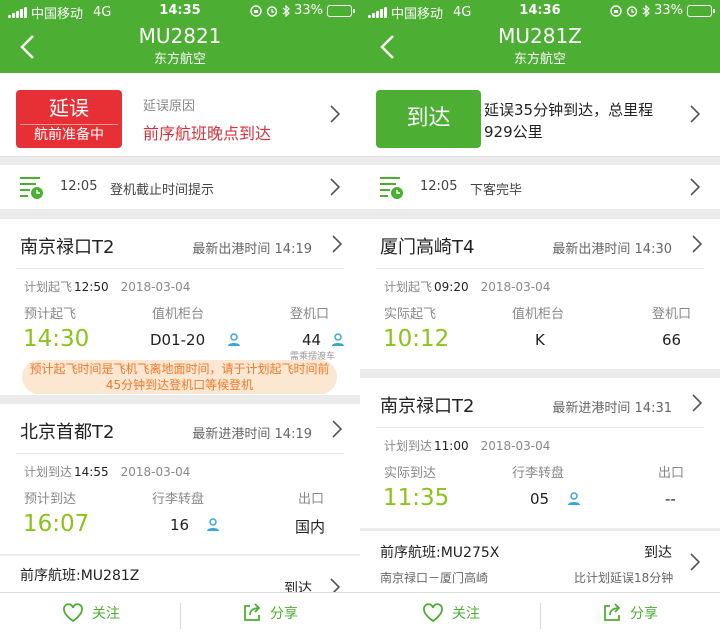 The width and height of the screenshot is (720, 640). I want to click on estimated-arrival-time: 16:07, so click(56, 524).